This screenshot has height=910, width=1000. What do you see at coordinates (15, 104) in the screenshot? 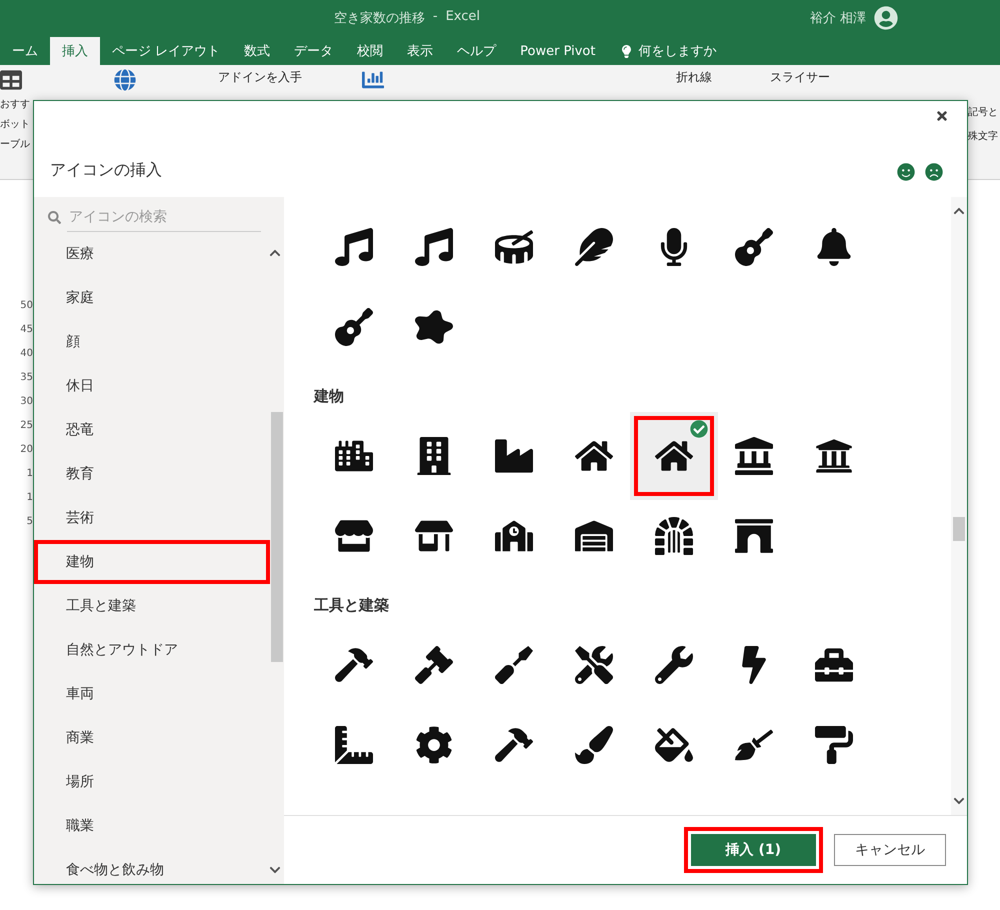
I see `ribbon-label: おすす` at bounding box center [15, 104].